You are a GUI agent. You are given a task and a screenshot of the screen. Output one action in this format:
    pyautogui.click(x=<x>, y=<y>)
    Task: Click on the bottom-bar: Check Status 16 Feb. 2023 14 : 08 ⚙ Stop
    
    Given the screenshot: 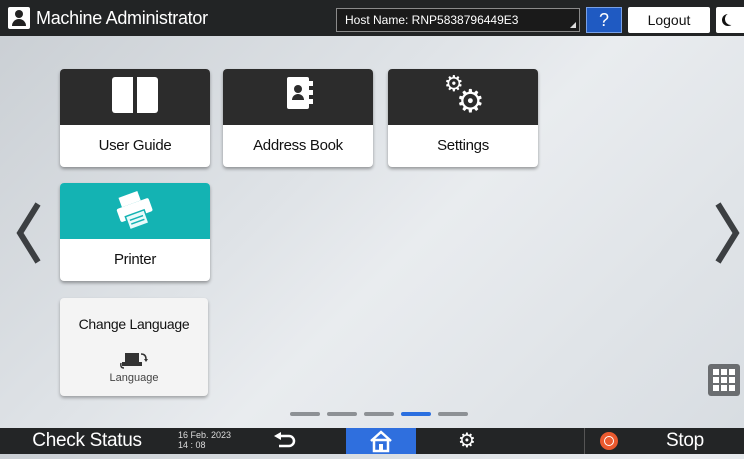 What is the action you would take?
    pyautogui.click(x=372, y=441)
    